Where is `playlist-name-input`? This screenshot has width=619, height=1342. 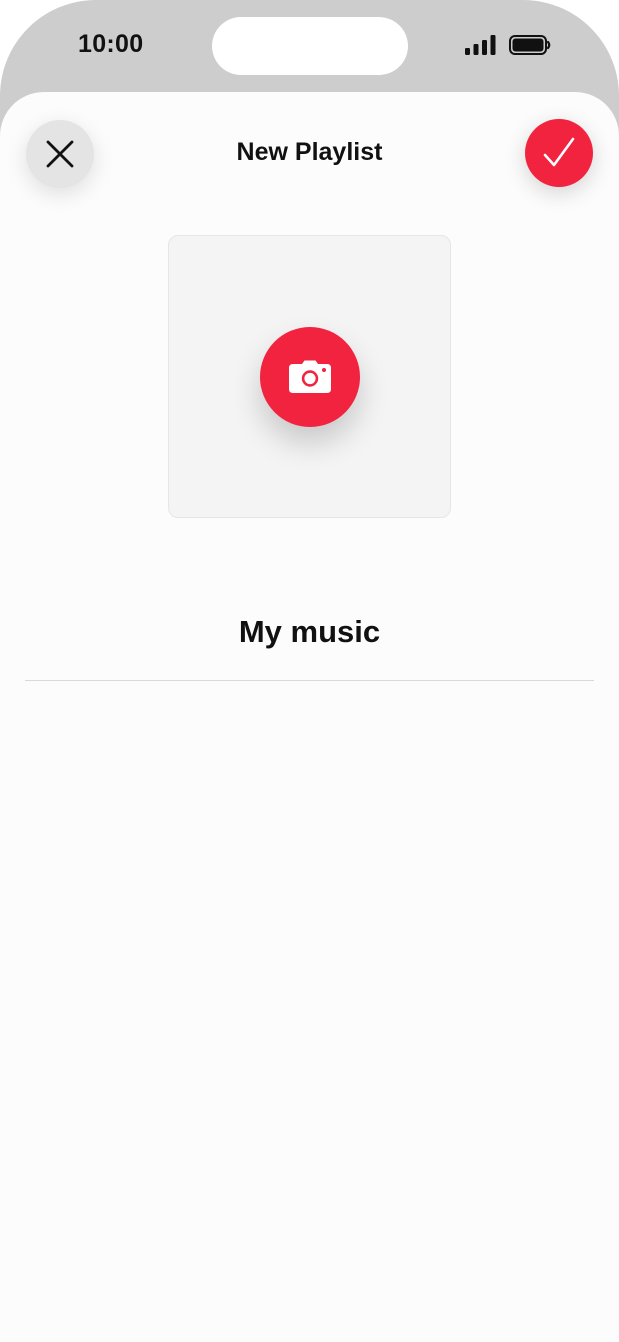
playlist-name-input is located at coordinates (309, 632).